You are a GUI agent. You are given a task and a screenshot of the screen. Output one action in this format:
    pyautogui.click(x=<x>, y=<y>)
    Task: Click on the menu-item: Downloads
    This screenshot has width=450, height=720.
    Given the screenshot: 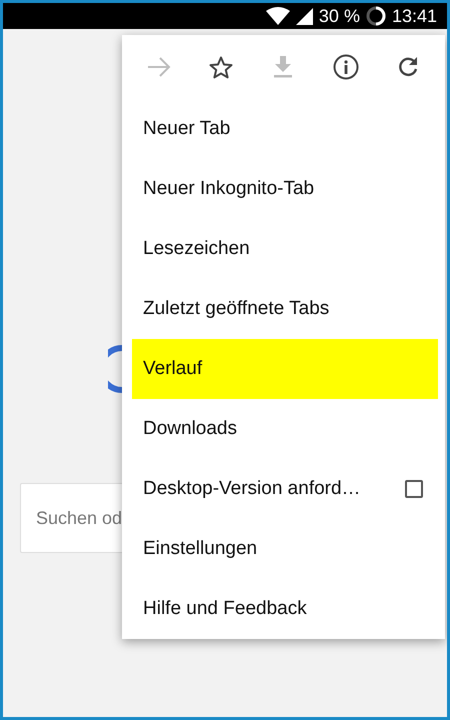 What is the action you would take?
    pyautogui.click(x=283, y=429)
    